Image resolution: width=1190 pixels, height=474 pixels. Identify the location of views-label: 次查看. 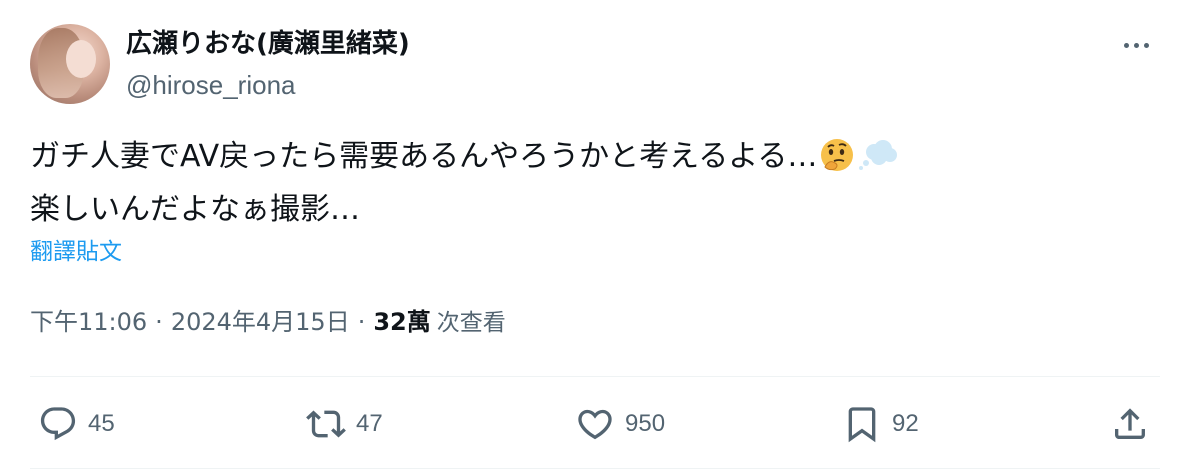
(471, 323).